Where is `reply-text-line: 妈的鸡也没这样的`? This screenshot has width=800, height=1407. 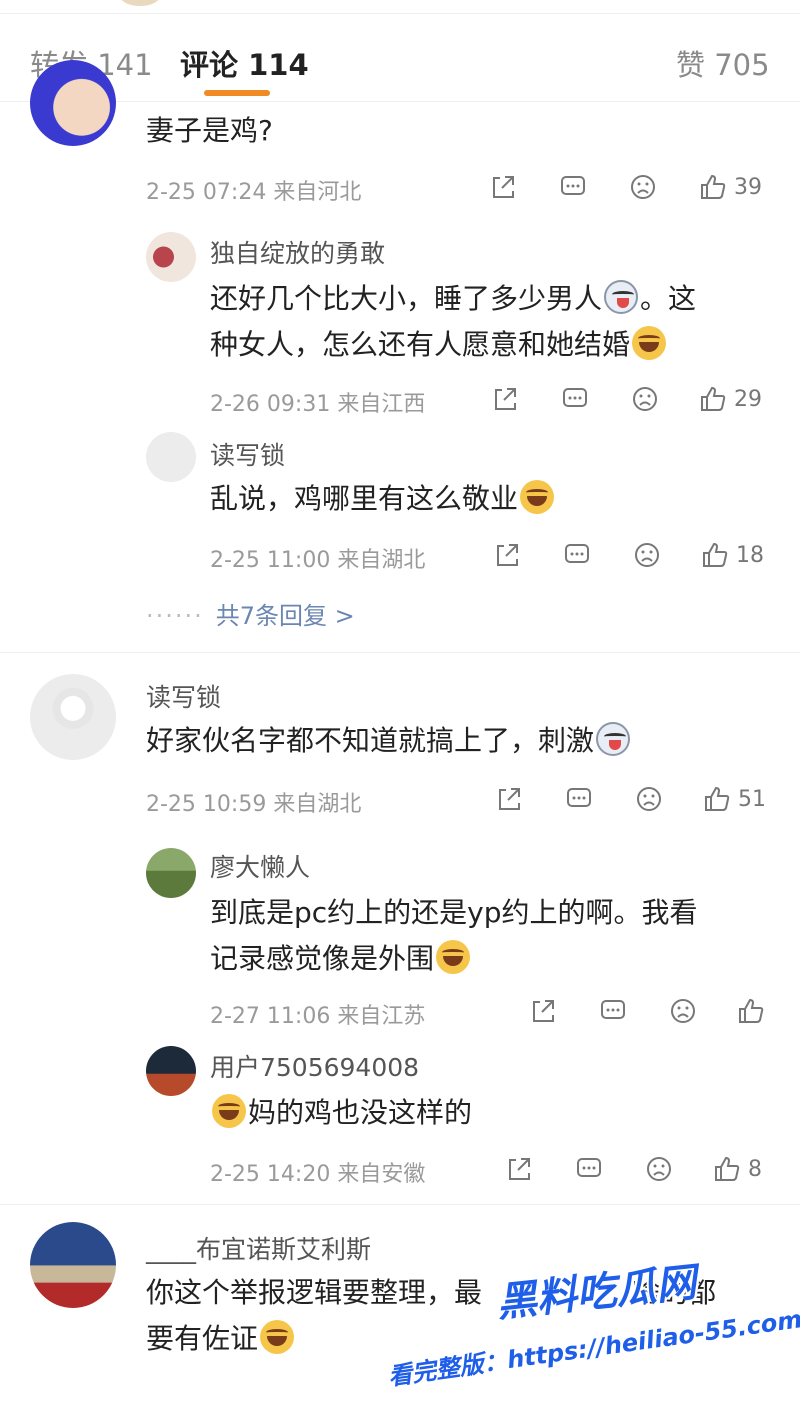 reply-text-line: 妈的鸡也没这样的 is located at coordinates (360, 1112).